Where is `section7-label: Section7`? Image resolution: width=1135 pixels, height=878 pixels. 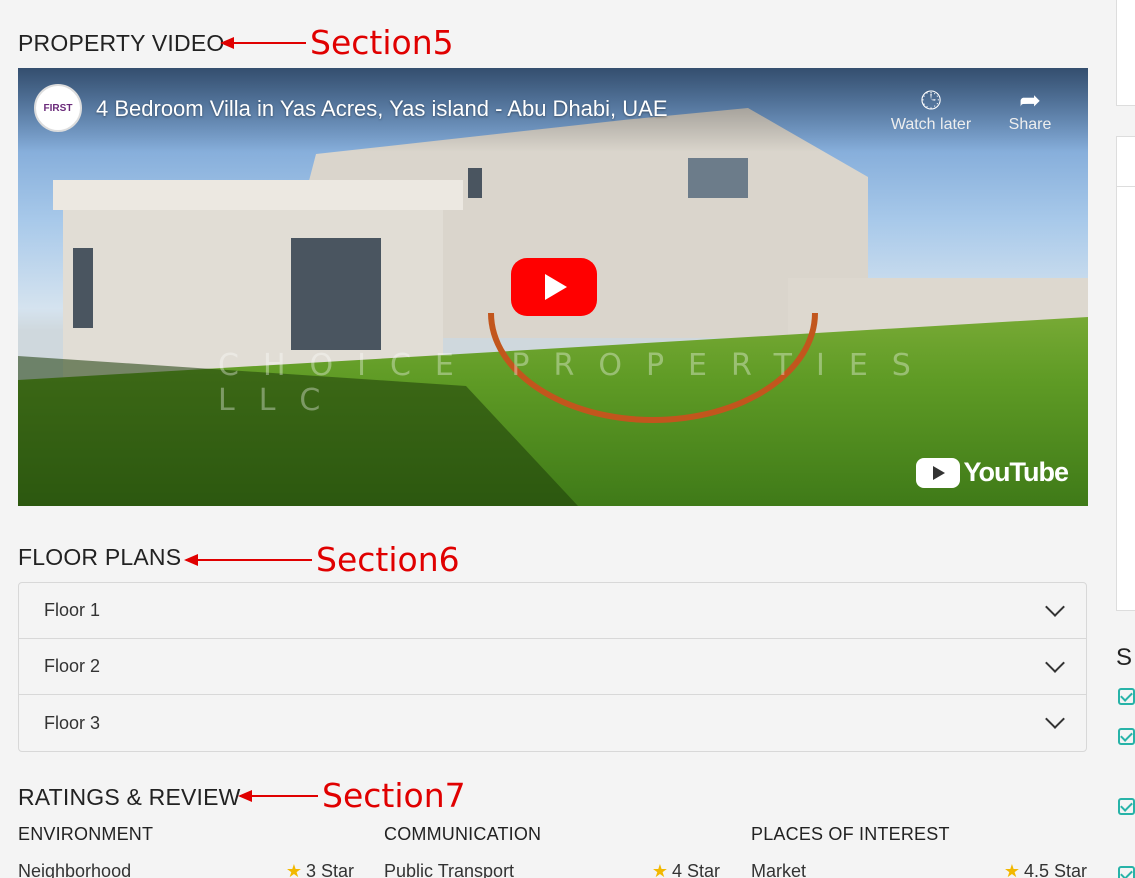
section7-label: Section7 is located at coordinates (394, 795).